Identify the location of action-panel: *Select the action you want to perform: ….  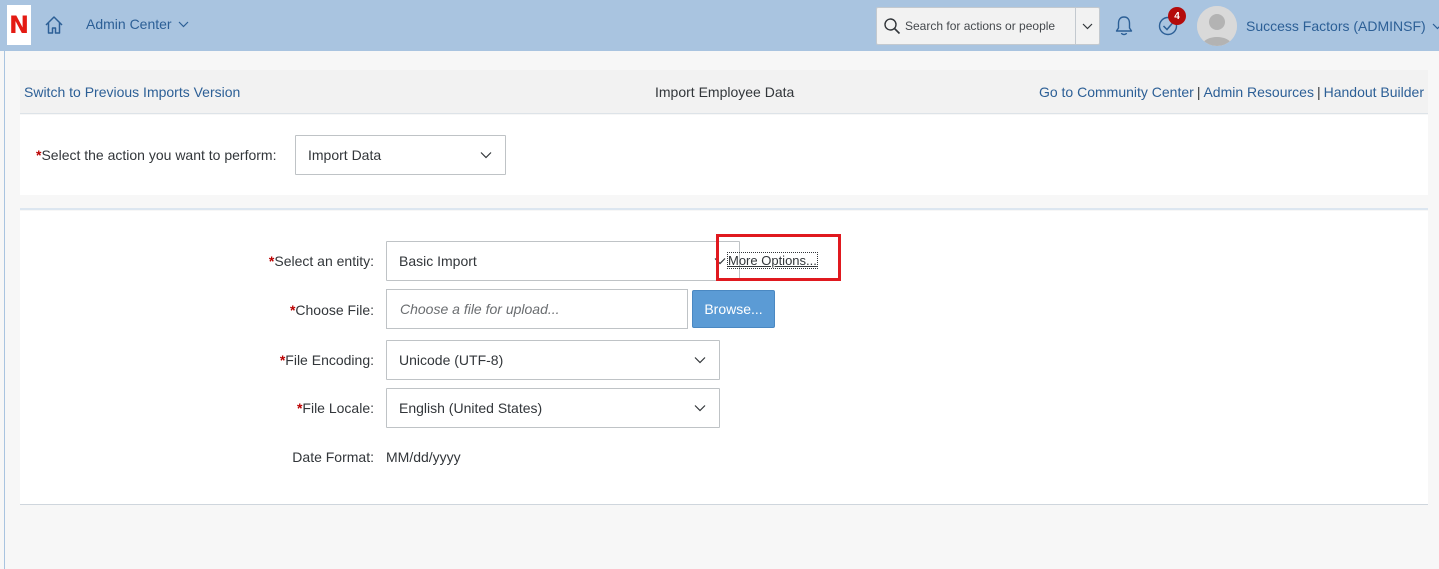
(724, 155).